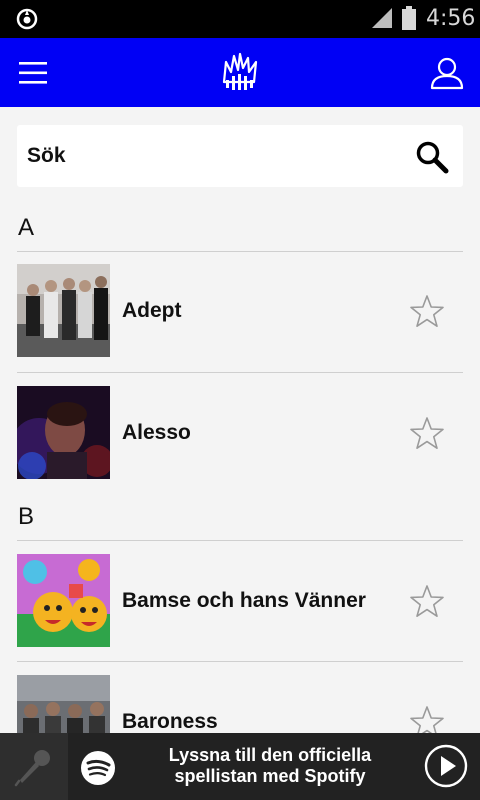 This screenshot has height=800, width=480. Describe the element at coordinates (446, 766) in the screenshot. I see `play-icon` at that location.